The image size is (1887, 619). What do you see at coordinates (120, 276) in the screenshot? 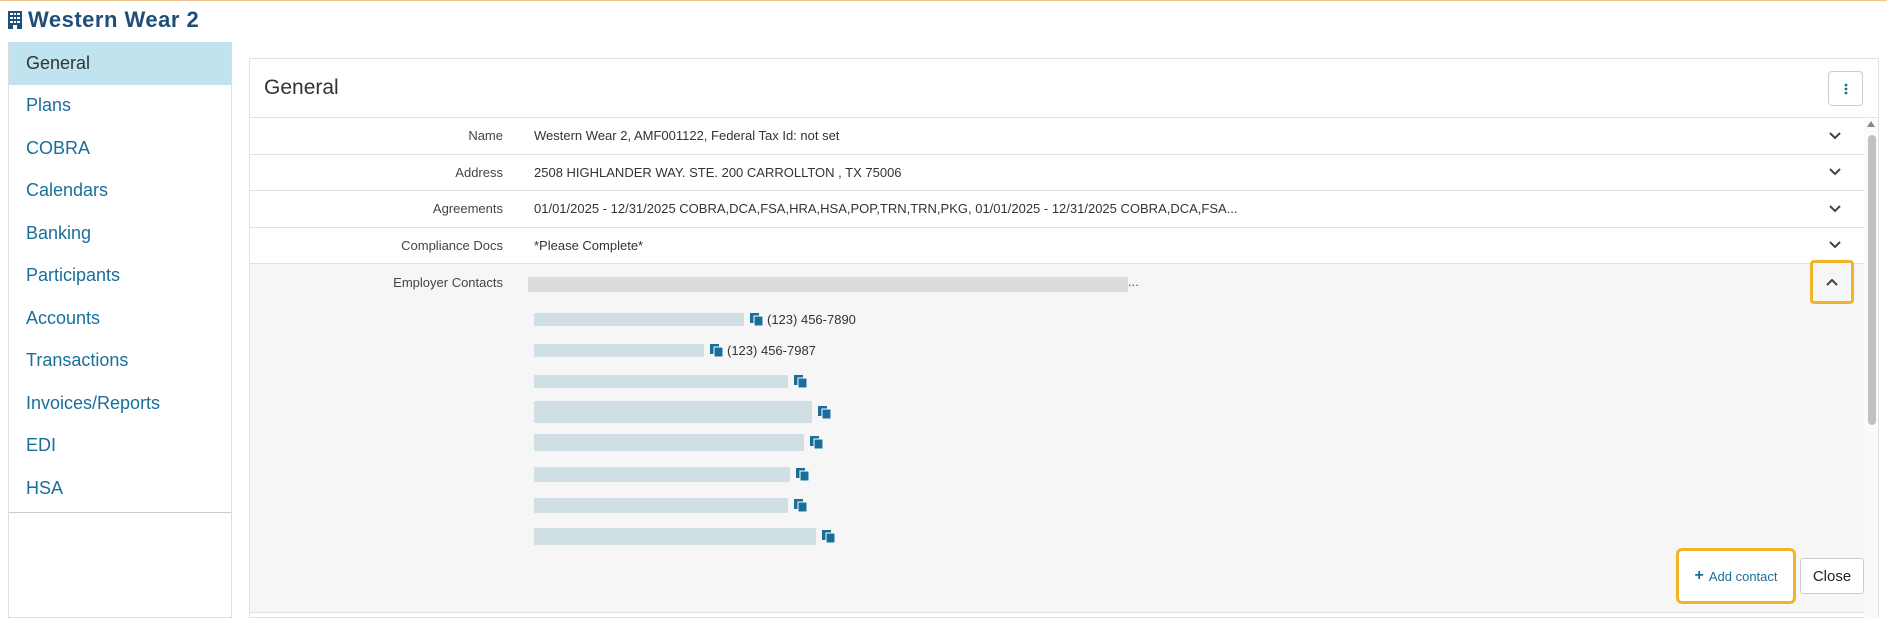
I see `sidebar-item-participants: Participants` at bounding box center [120, 276].